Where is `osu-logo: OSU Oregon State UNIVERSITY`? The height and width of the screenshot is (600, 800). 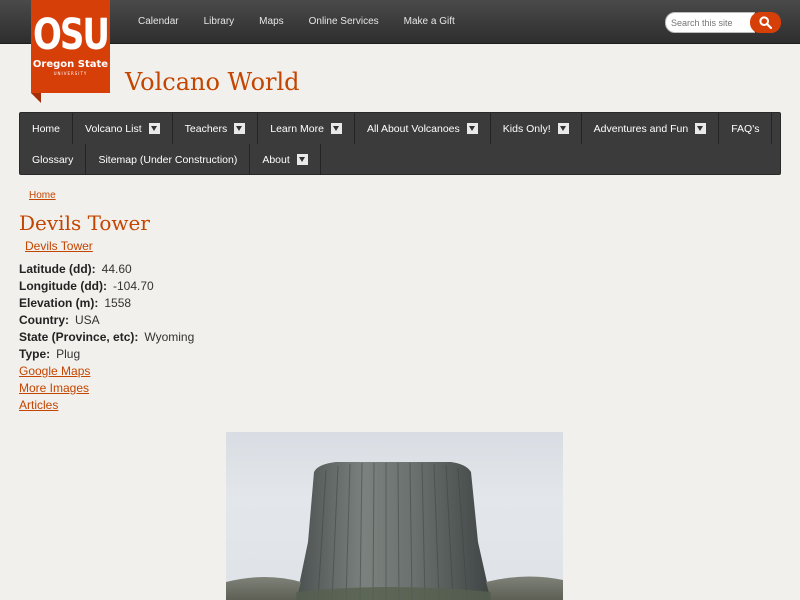
osu-logo: OSU Oregon State UNIVERSITY is located at coordinates (70, 51).